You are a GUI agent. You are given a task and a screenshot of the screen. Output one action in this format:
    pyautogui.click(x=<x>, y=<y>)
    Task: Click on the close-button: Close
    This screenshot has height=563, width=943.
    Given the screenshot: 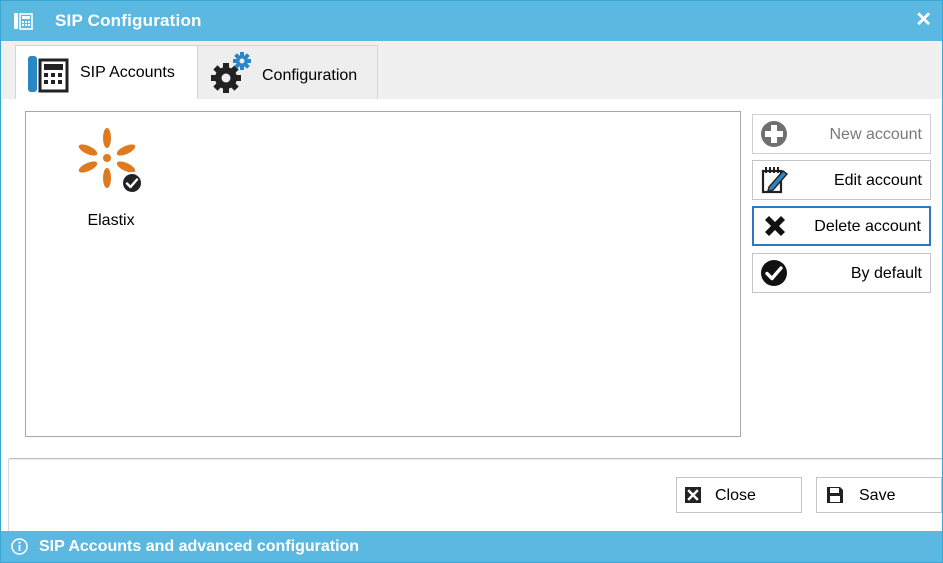 What is the action you would take?
    pyautogui.click(x=739, y=495)
    